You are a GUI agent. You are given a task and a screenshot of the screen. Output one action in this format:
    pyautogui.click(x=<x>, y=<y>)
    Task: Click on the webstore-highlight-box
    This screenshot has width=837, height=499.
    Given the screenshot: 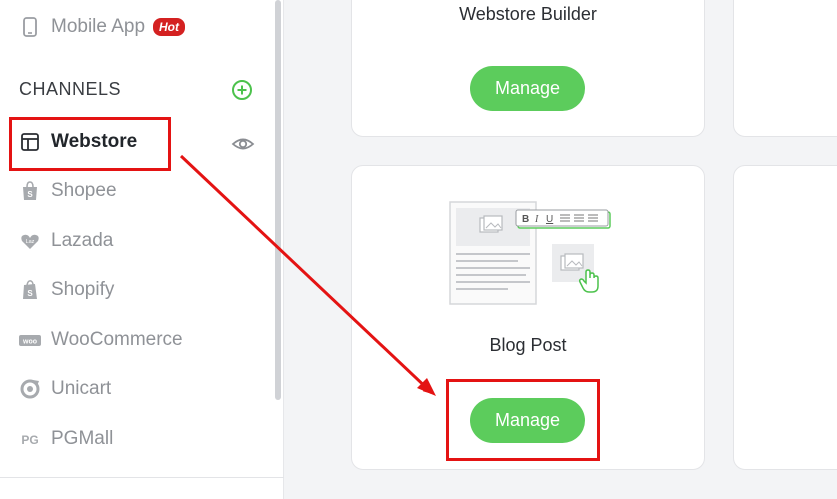 What is the action you would take?
    pyautogui.click(x=90, y=144)
    